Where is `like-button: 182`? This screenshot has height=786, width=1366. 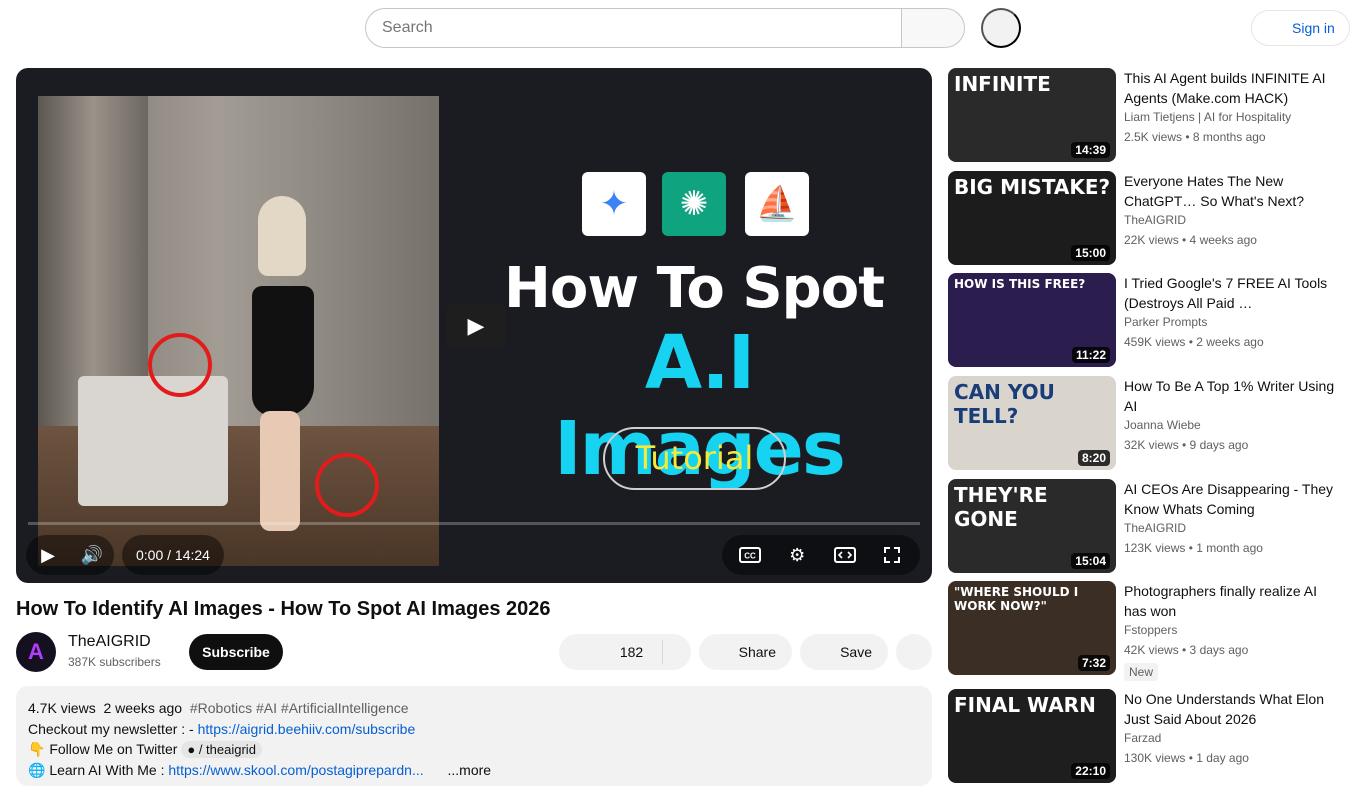 like-button: 182 is located at coordinates (611, 652).